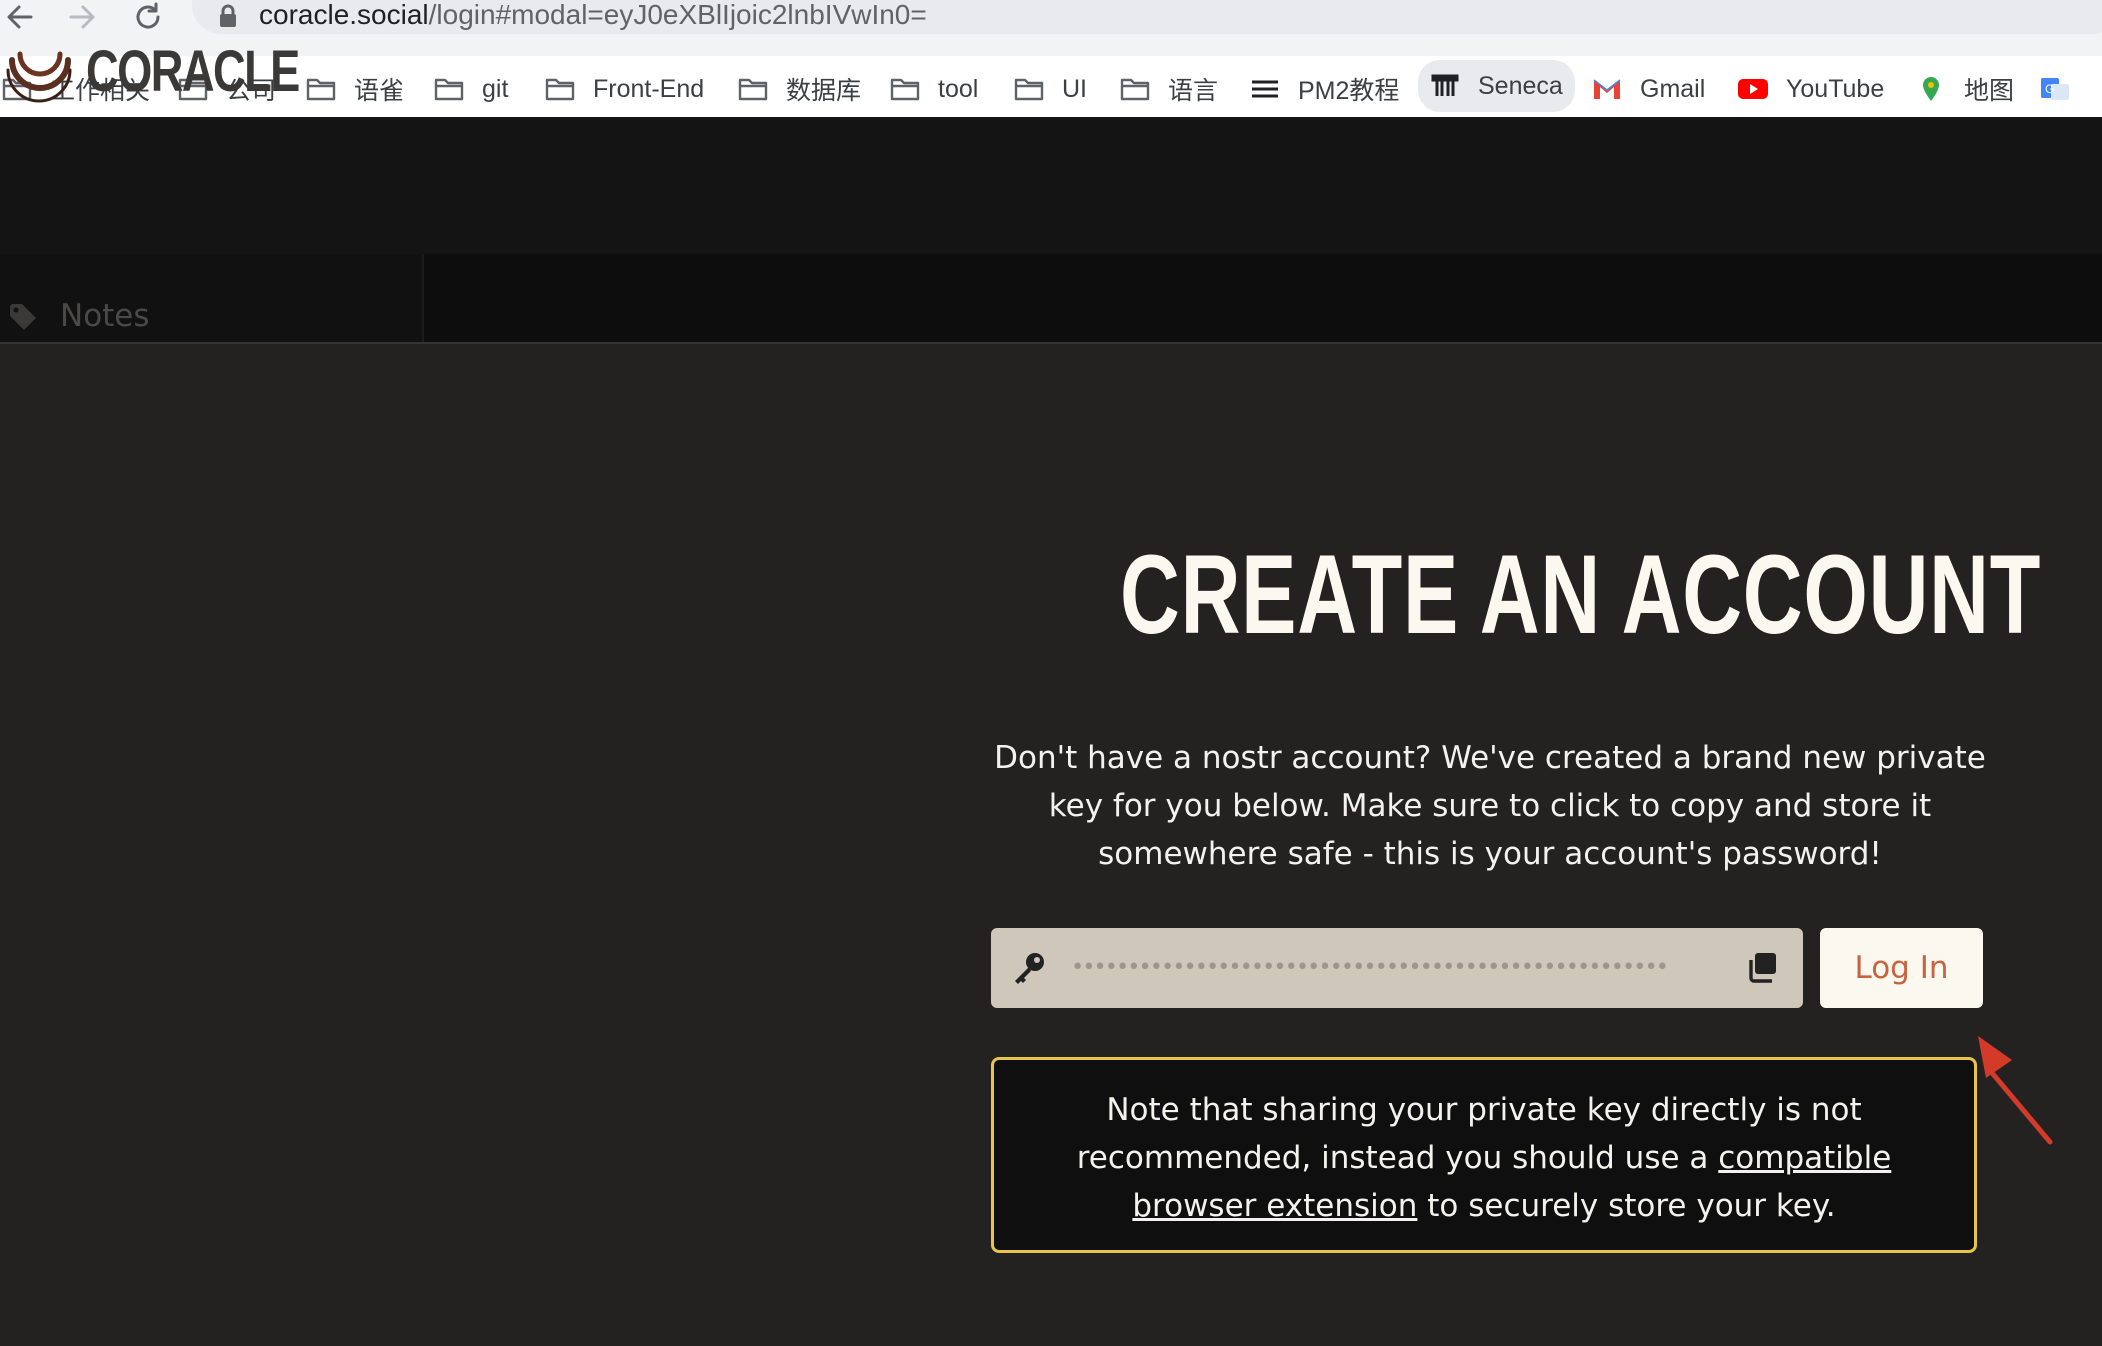 Image resolution: width=2102 pixels, height=1346 pixels. I want to click on bookmark-language: 语言, so click(1169, 89).